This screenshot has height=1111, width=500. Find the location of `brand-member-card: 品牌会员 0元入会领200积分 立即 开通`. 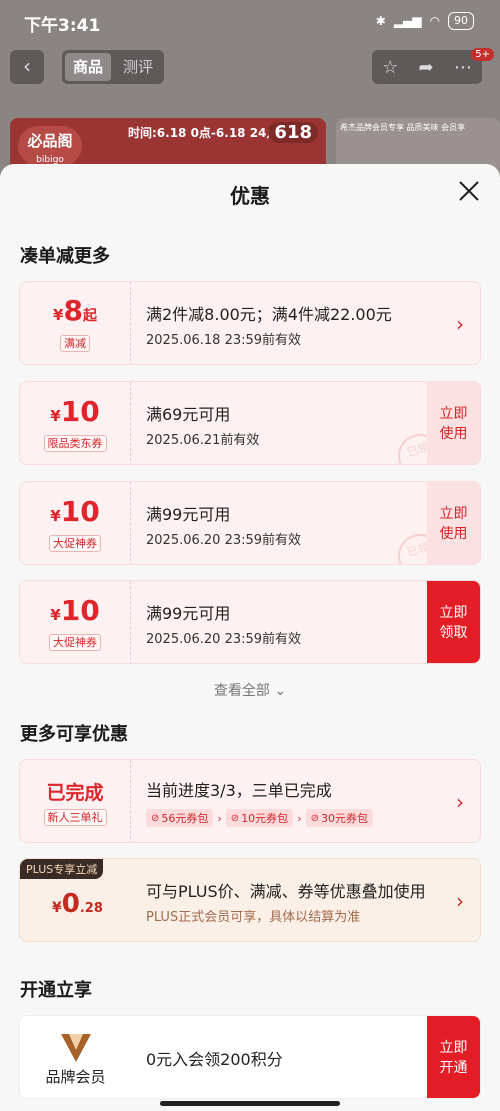

brand-member-card: 品牌会员 0元入会领200积分 立即 开通 is located at coordinates (250, 1057).